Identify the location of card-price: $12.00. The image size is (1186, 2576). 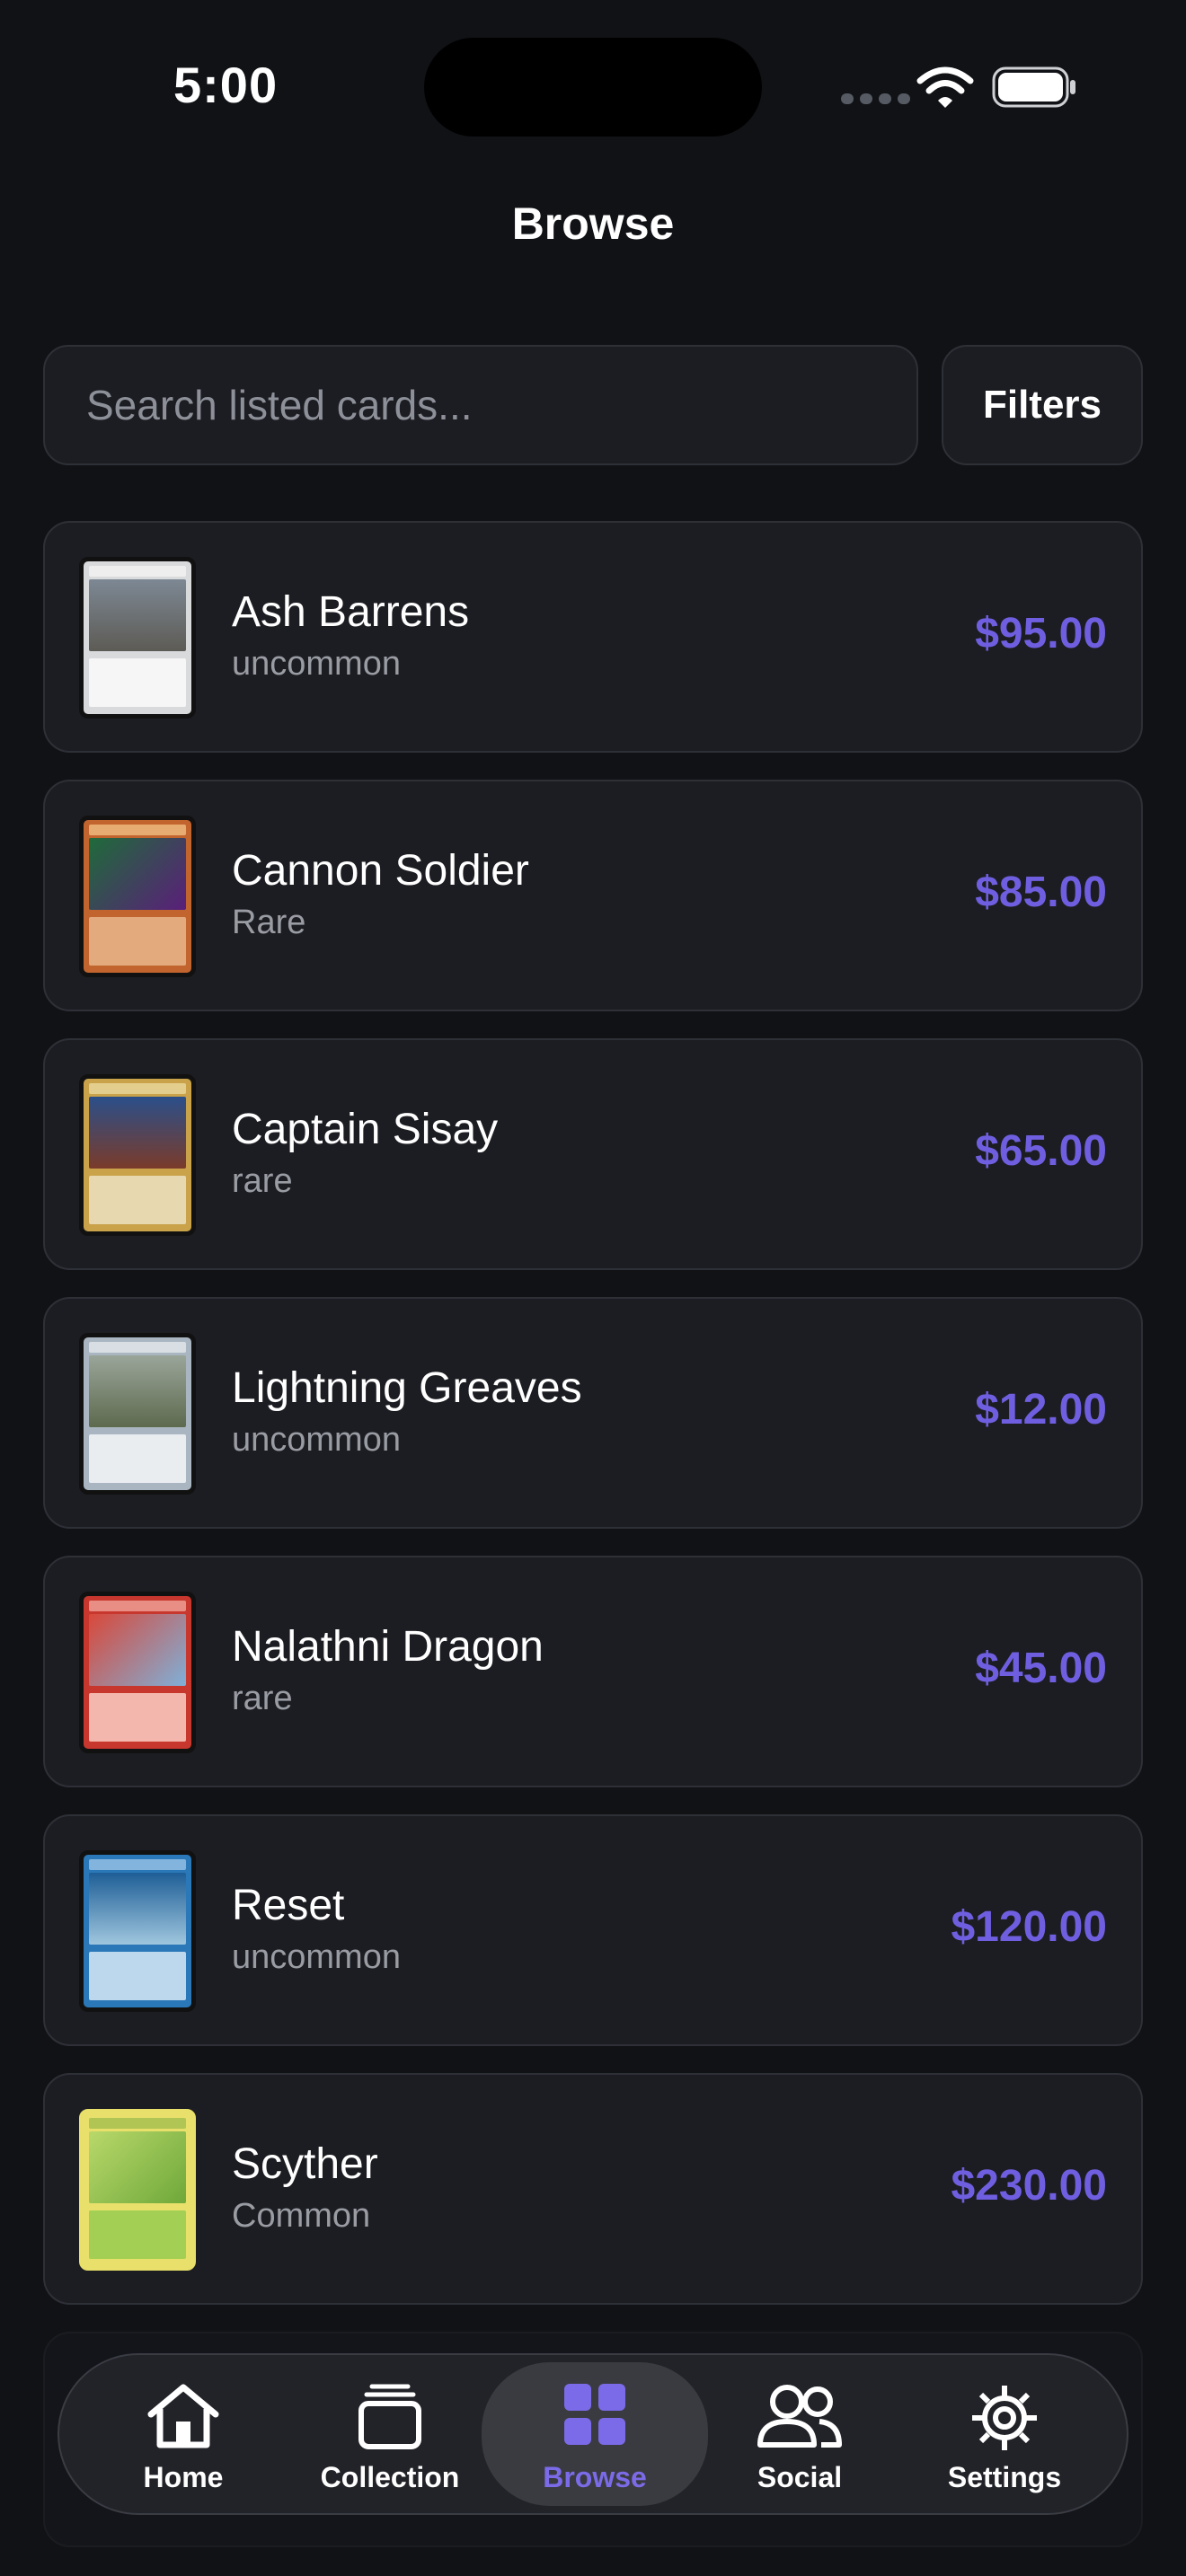
(1041, 1410).